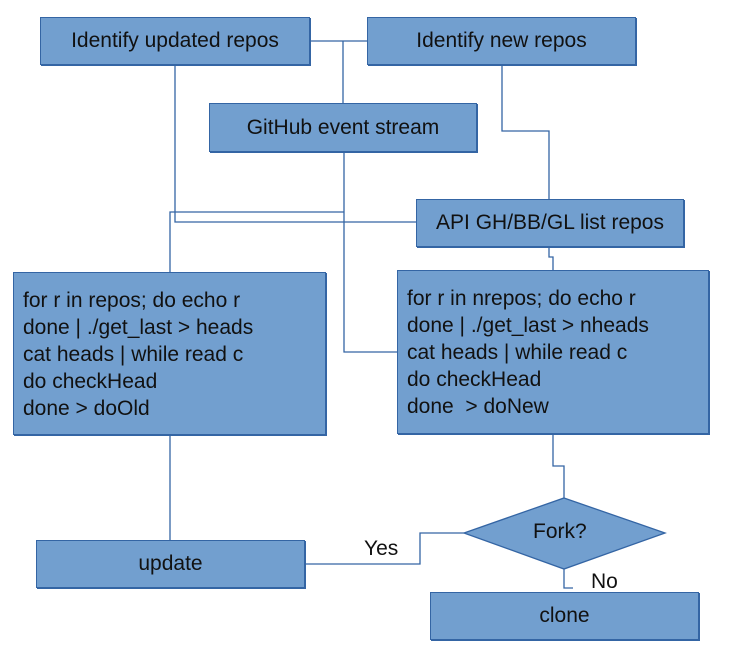 The image size is (730, 653). What do you see at coordinates (256, 241) in the screenshot?
I see `edge-github-to-old-code` at bounding box center [256, 241].